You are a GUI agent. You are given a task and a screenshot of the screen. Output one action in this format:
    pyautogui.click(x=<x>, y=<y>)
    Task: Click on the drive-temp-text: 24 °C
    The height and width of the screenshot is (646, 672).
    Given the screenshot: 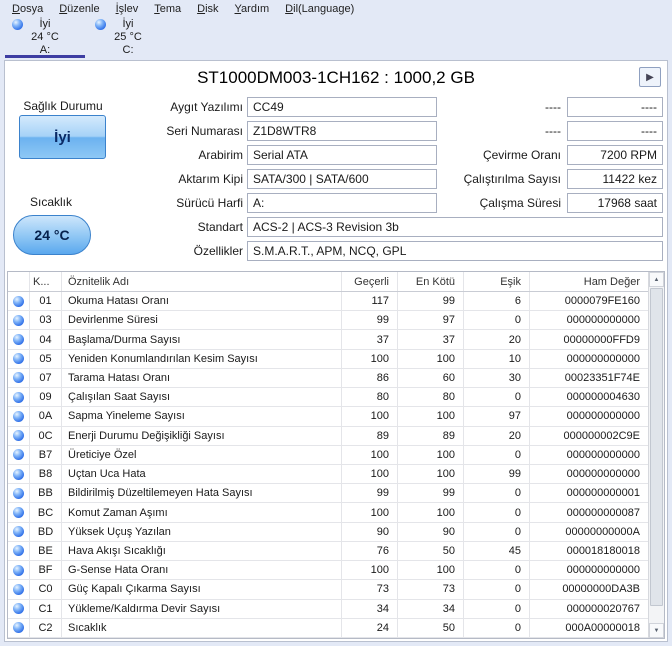 What is the action you would take?
    pyautogui.click(x=45, y=37)
    